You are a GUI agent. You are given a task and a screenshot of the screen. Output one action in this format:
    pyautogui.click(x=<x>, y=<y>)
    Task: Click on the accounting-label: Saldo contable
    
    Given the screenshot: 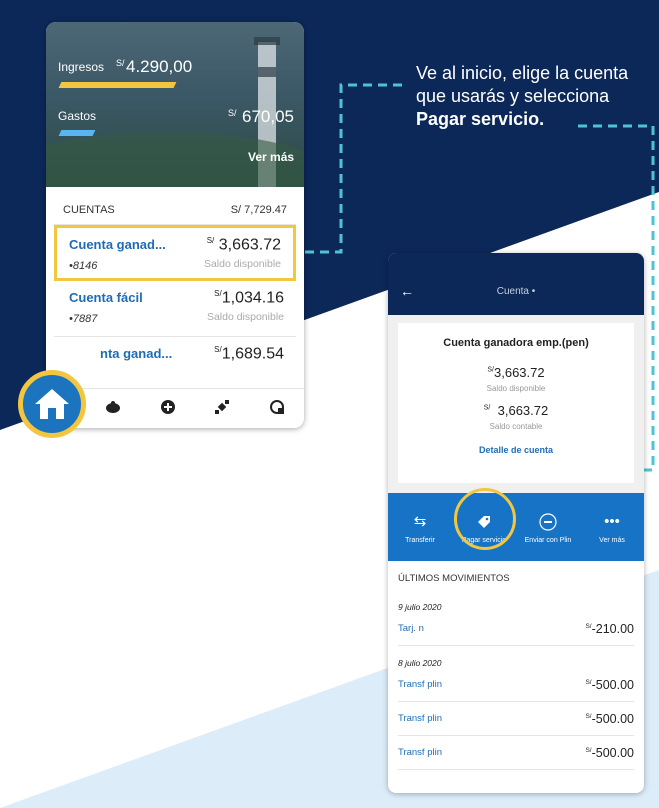 What is the action you would take?
    pyautogui.click(x=516, y=426)
    